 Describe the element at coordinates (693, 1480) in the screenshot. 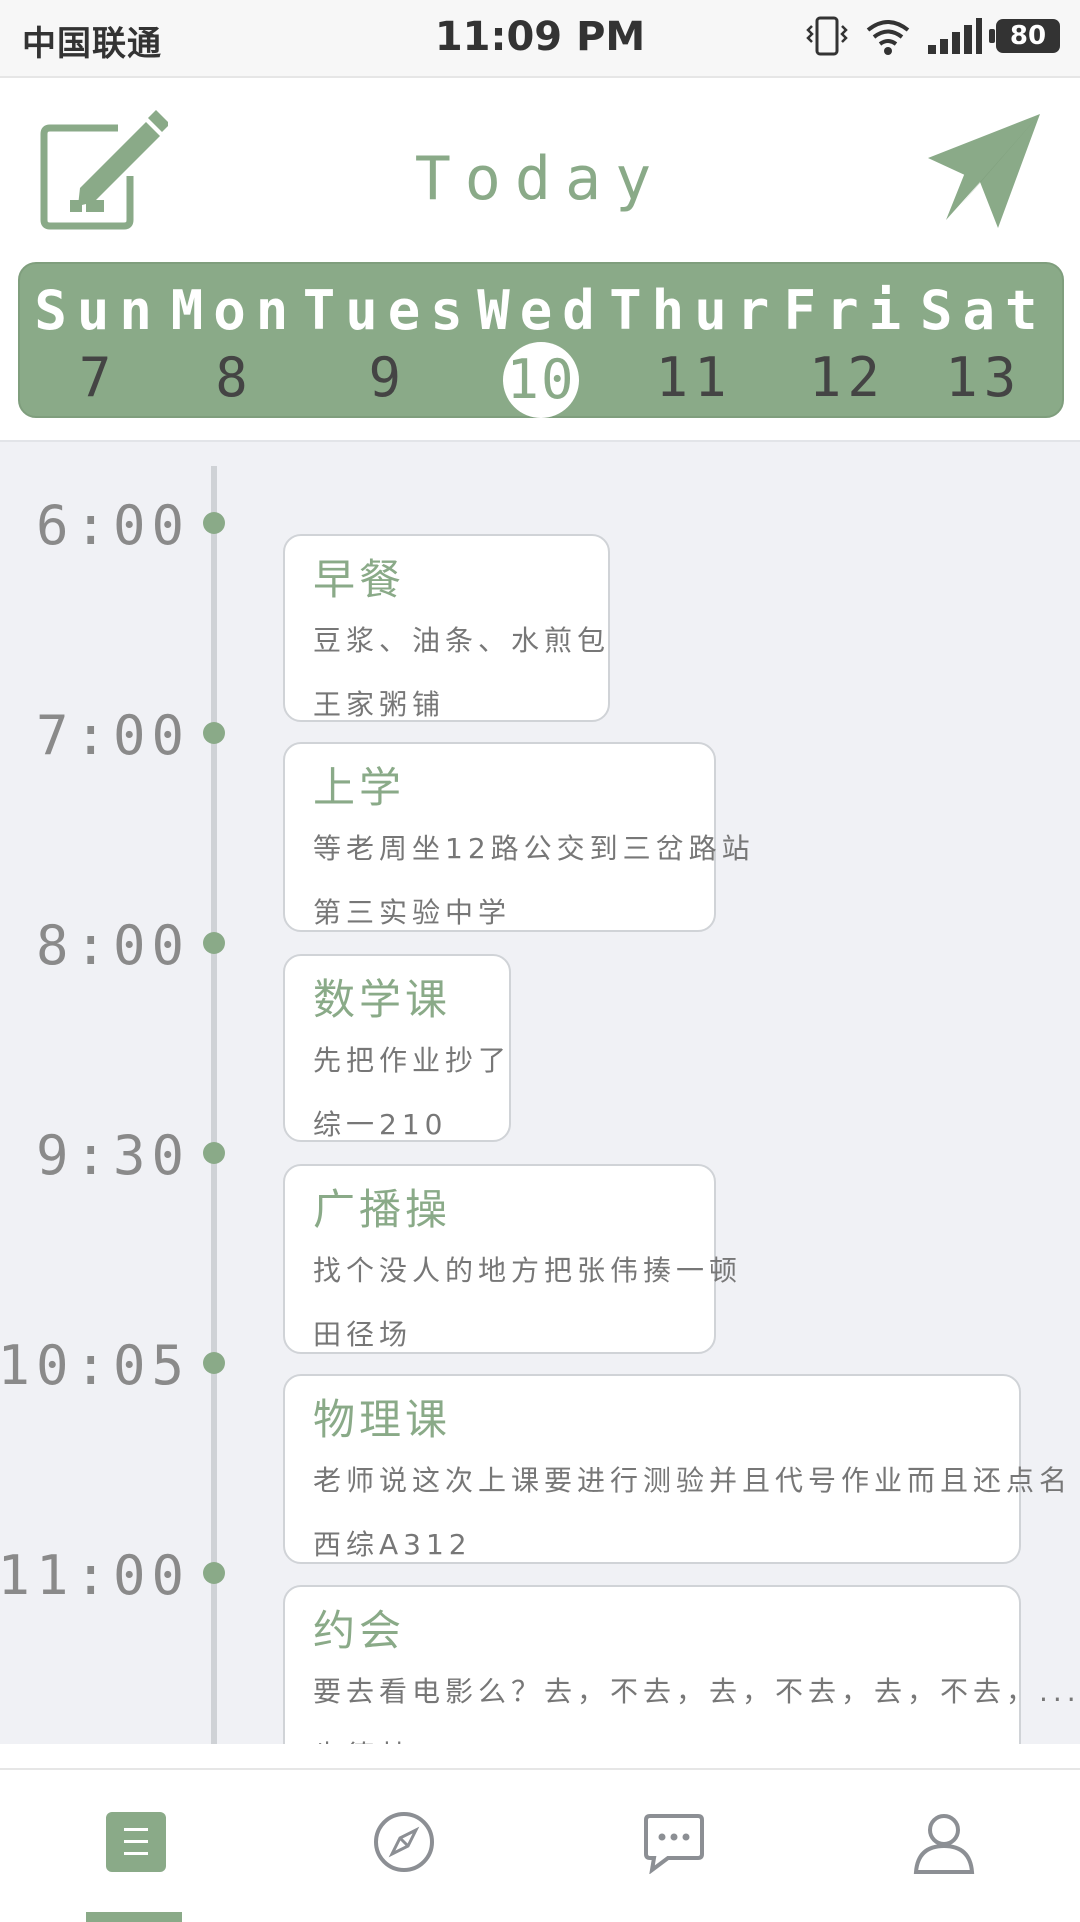

I see `event-description: 老师说这次上课要进行测验并且代号作业而且还点名` at that location.